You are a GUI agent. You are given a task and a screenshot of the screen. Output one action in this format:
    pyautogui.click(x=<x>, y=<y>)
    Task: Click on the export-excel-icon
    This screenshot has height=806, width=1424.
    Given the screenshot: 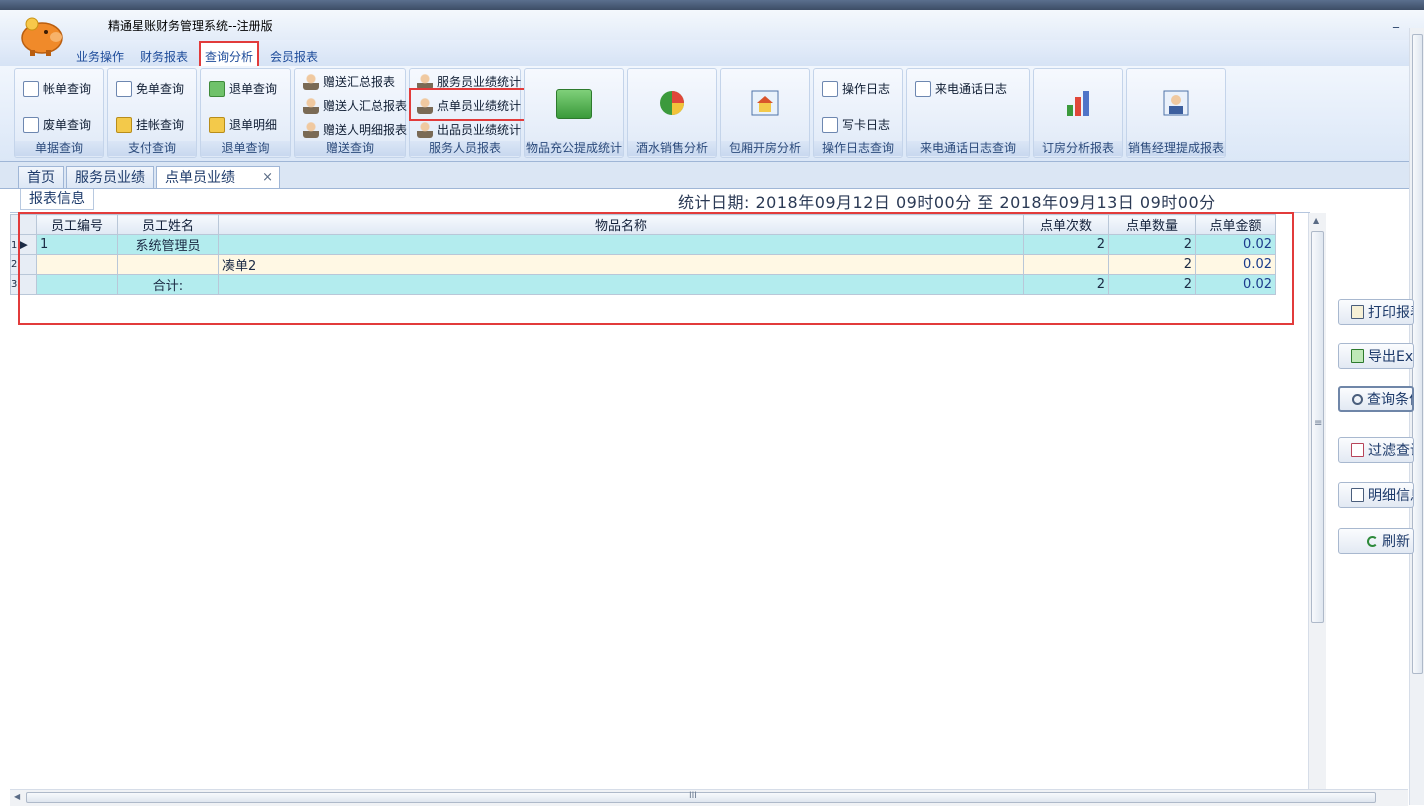 What is the action you would take?
    pyautogui.click(x=1357, y=356)
    